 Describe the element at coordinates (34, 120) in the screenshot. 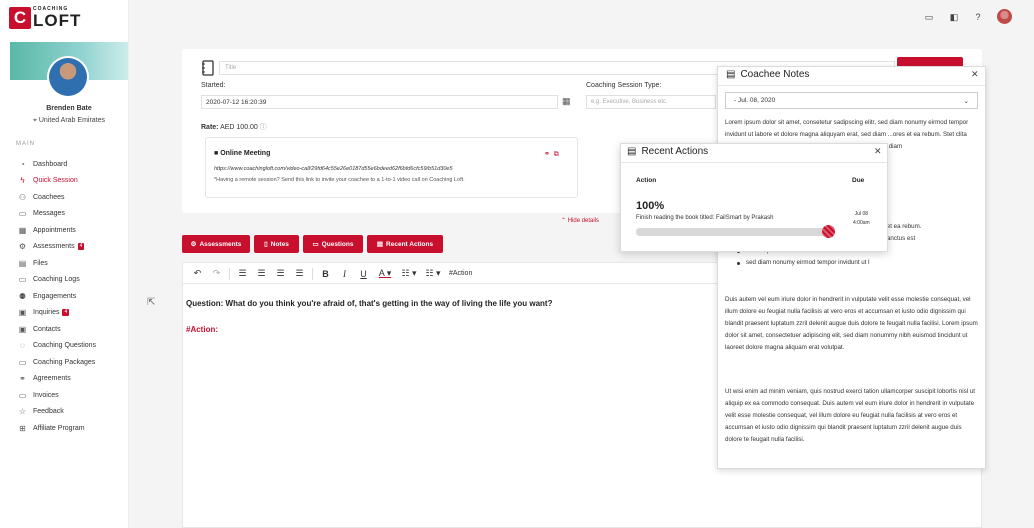

I see `location-pin-icon: ⌖` at that location.